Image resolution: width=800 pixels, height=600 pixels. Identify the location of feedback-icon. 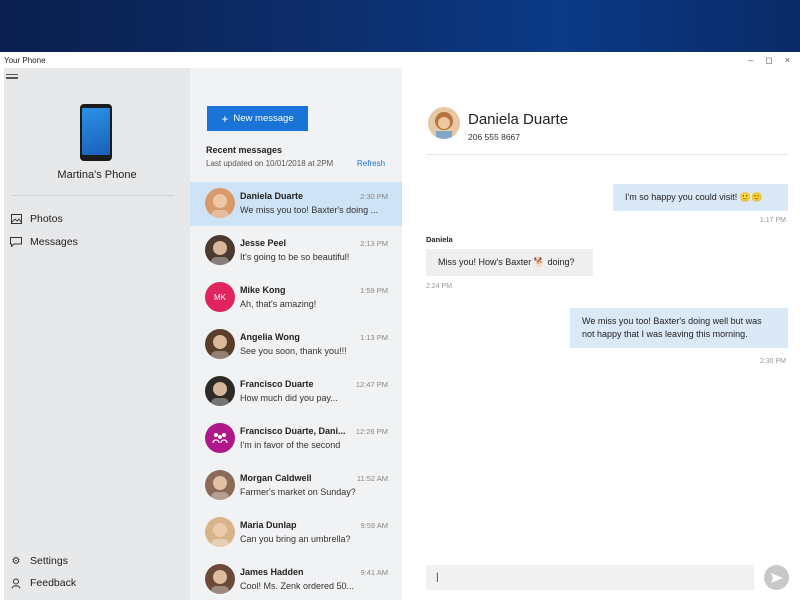
(16, 583).